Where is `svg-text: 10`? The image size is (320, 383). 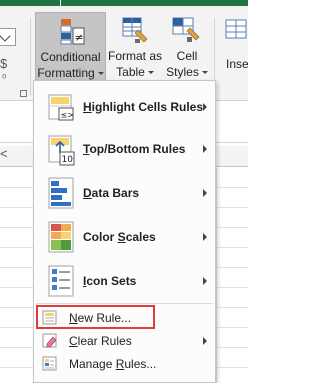
svg-text: 10 is located at coordinates (68, 160).